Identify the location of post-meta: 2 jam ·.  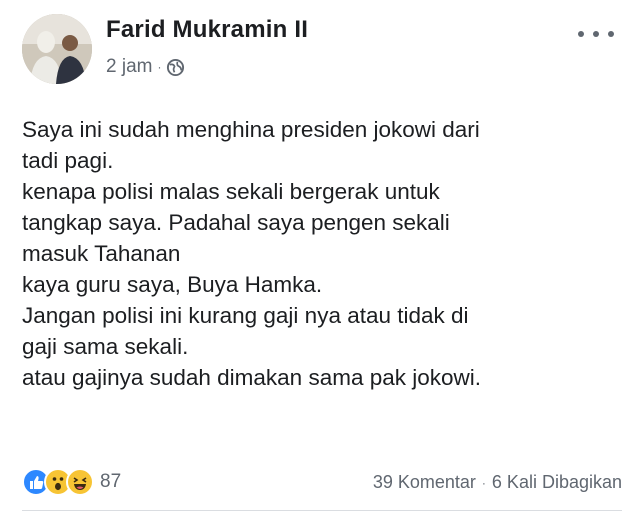
(145, 67).